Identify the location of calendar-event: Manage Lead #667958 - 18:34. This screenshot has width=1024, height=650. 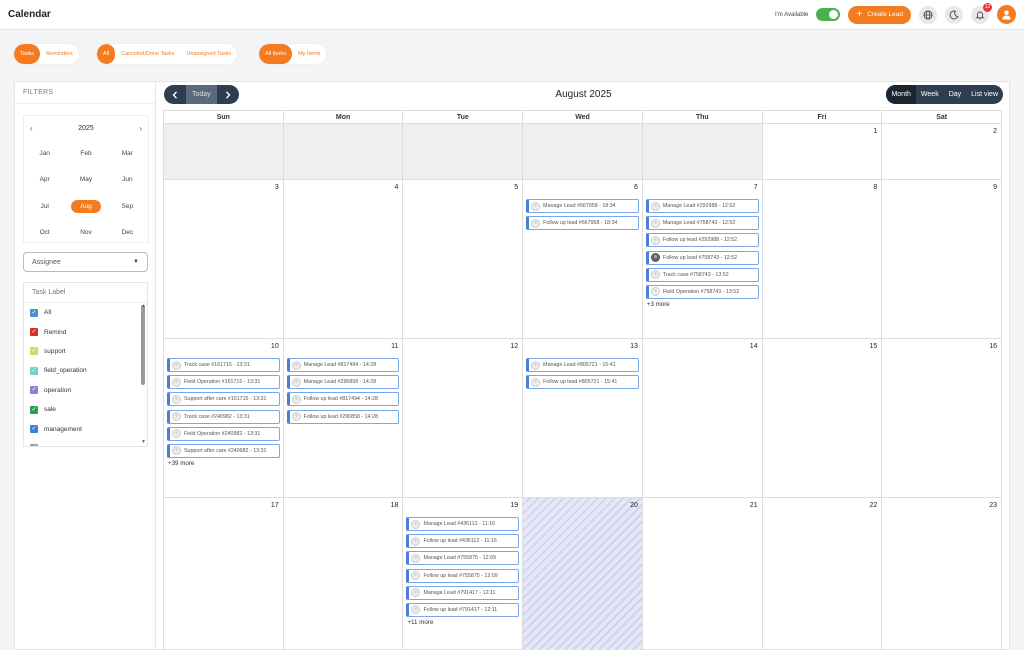
(582, 206).